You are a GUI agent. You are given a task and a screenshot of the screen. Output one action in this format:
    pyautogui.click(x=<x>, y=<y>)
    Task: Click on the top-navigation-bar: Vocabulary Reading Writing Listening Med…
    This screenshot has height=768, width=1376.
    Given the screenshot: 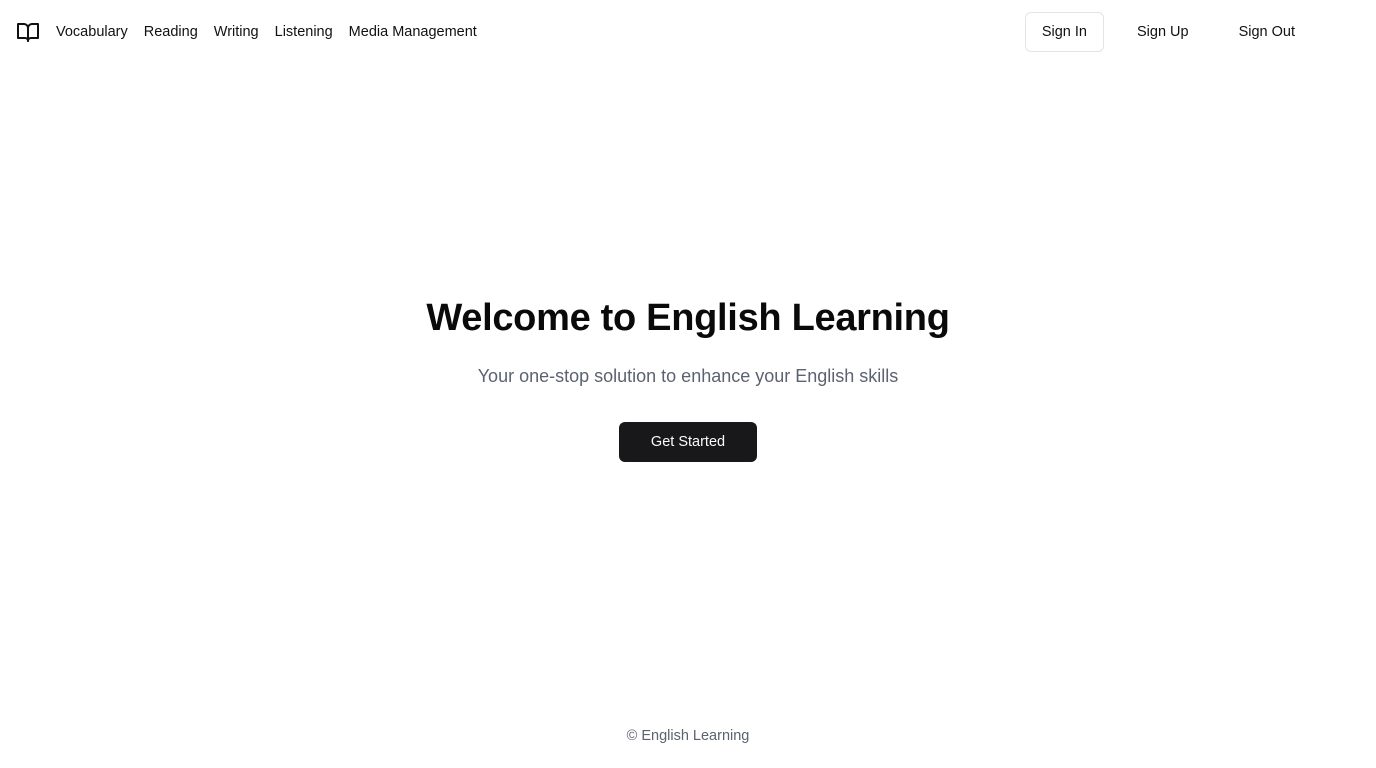 What is the action you would take?
    pyautogui.click(x=688, y=32)
    